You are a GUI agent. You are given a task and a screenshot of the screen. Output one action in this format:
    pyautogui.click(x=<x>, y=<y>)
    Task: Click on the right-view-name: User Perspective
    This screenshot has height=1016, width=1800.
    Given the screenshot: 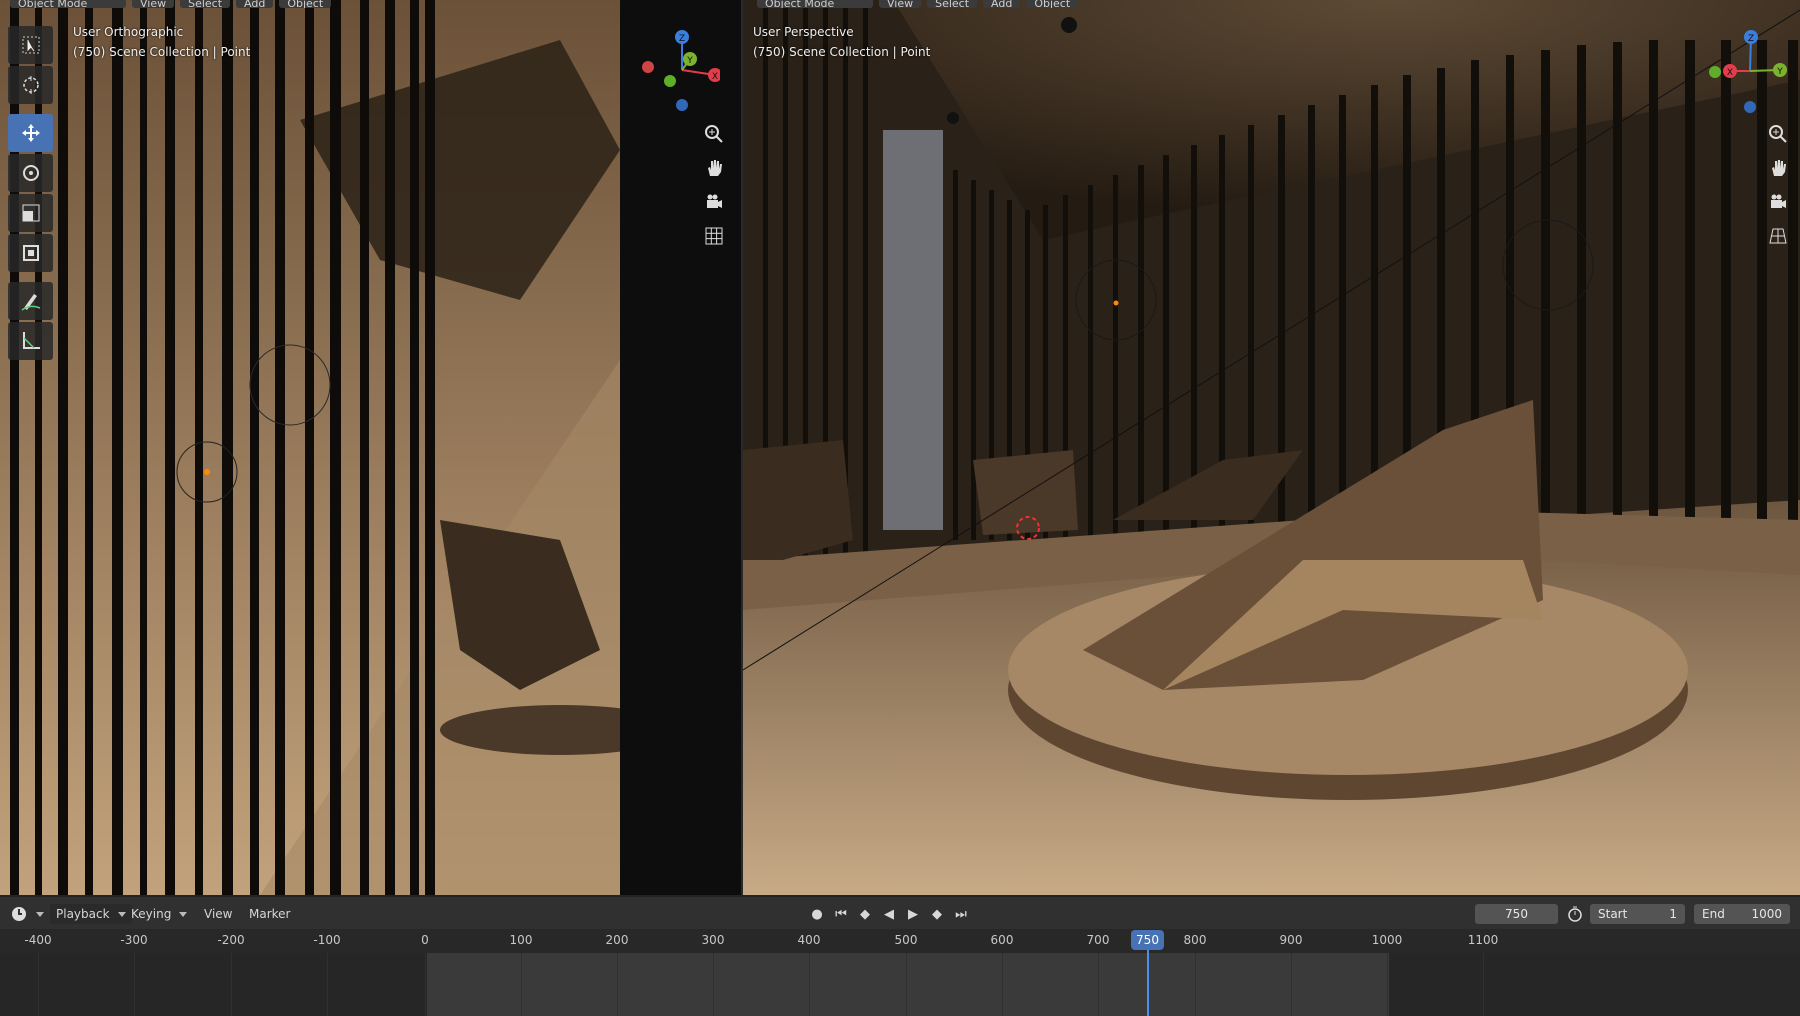 What is the action you would take?
    pyautogui.click(x=803, y=32)
    